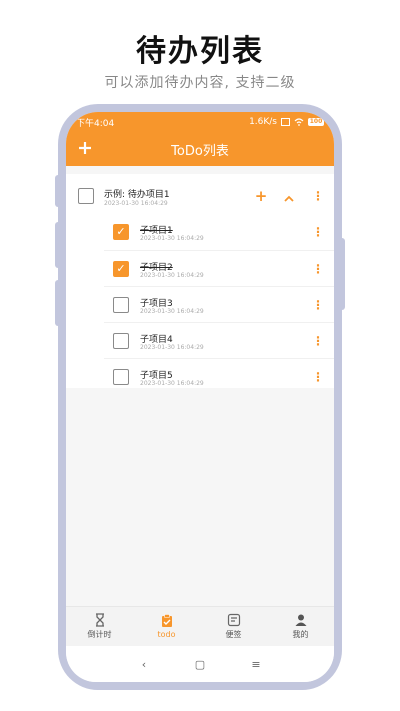 This screenshot has width=400, height=711. I want to click on subitem-row-3: 子项目3 2023-01-30 16:04:29 ⋮, so click(219, 304).